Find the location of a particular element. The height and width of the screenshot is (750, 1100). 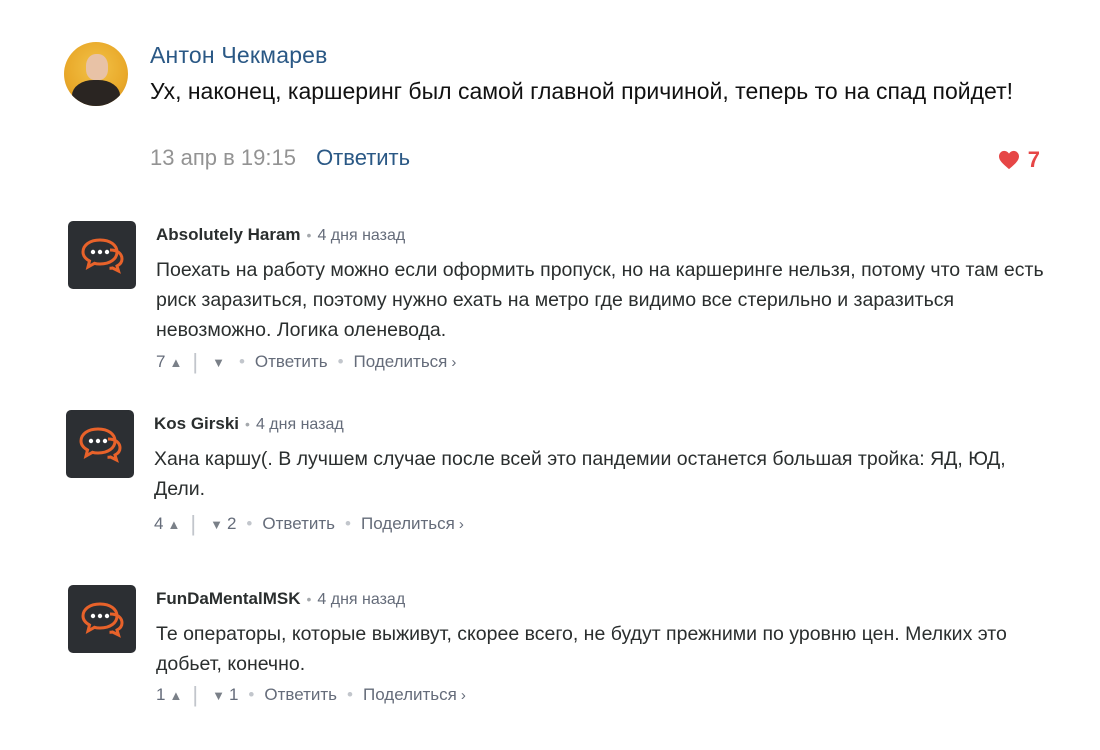

like-button: 7 is located at coordinates (1019, 160).